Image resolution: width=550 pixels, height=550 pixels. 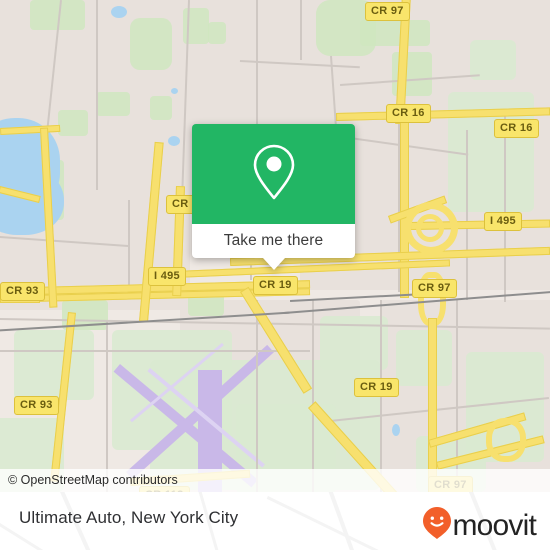 What do you see at coordinates (273, 264) in the screenshot?
I see `popup-pointer` at bounding box center [273, 264].